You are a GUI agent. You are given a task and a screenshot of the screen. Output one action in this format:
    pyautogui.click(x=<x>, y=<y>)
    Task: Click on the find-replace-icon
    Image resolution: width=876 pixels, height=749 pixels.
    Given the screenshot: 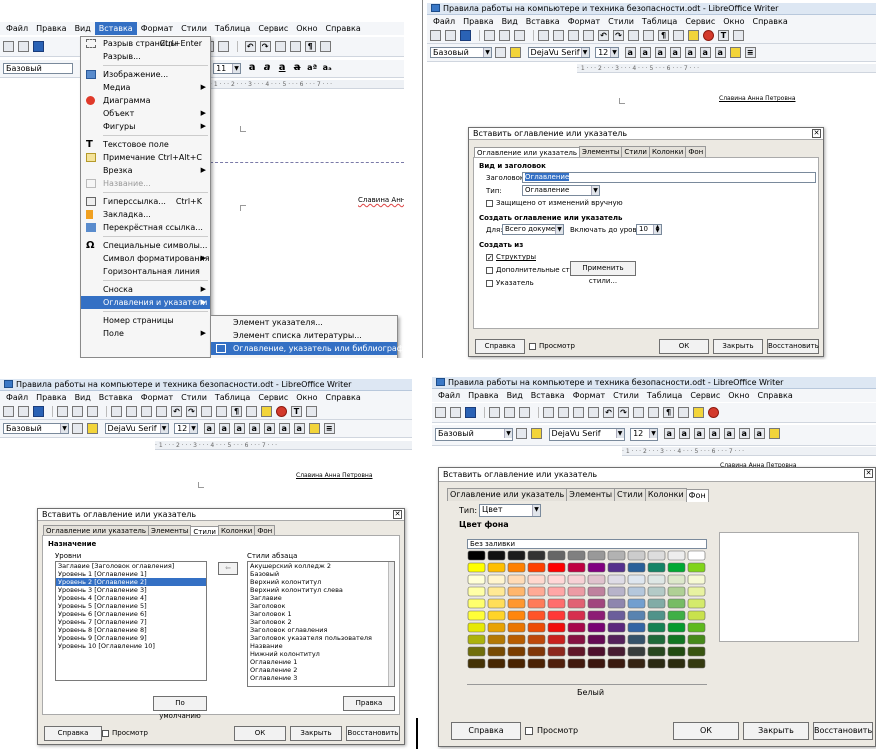 What is the action you would take?
    pyautogui.click(x=206, y=411)
    